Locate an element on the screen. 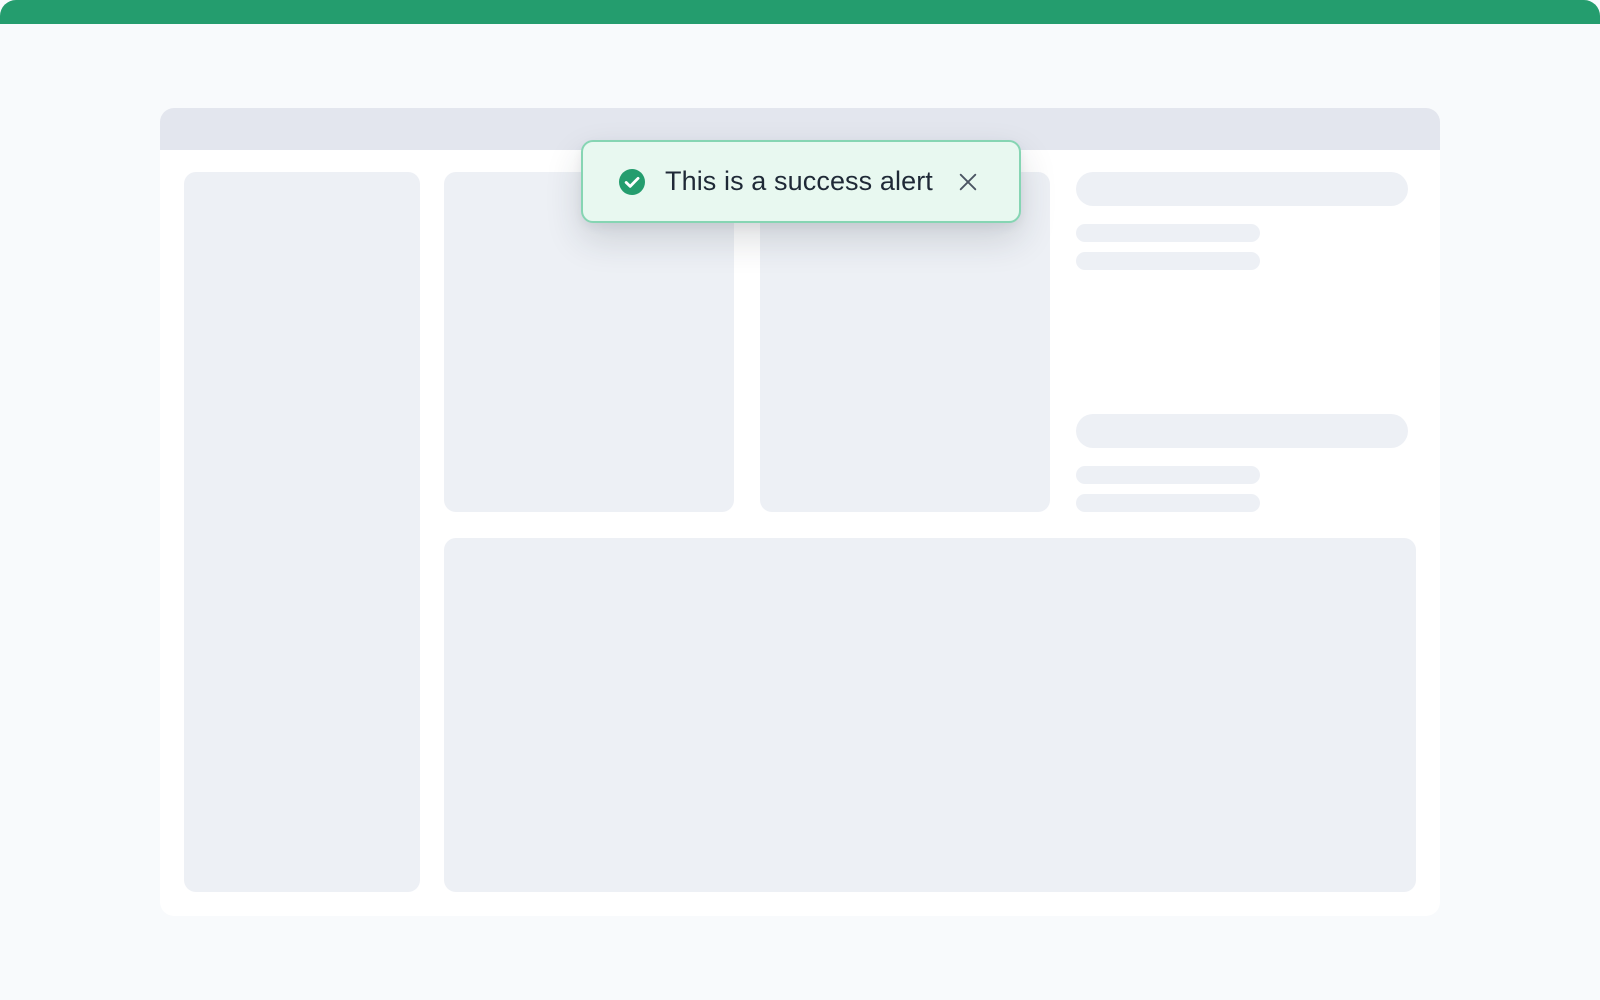  close-icon is located at coordinates (968, 182).